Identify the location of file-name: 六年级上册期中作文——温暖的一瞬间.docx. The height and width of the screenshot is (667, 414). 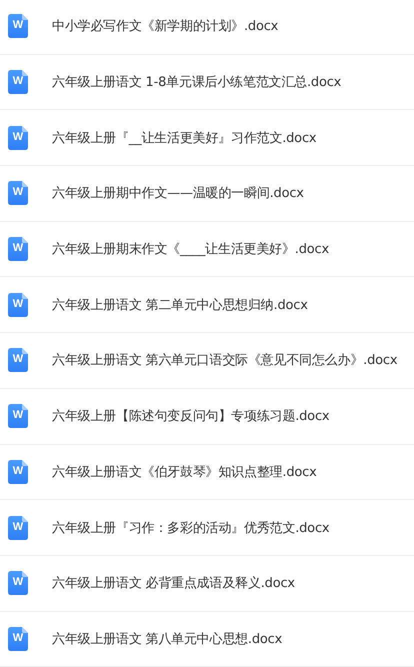
(178, 193).